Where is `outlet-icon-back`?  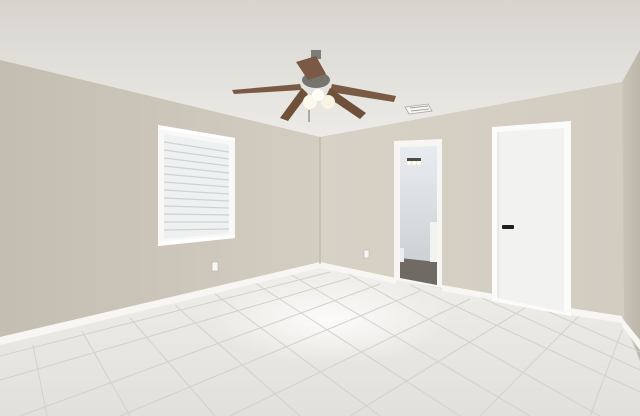 outlet-icon-back is located at coordinates (366, 254).